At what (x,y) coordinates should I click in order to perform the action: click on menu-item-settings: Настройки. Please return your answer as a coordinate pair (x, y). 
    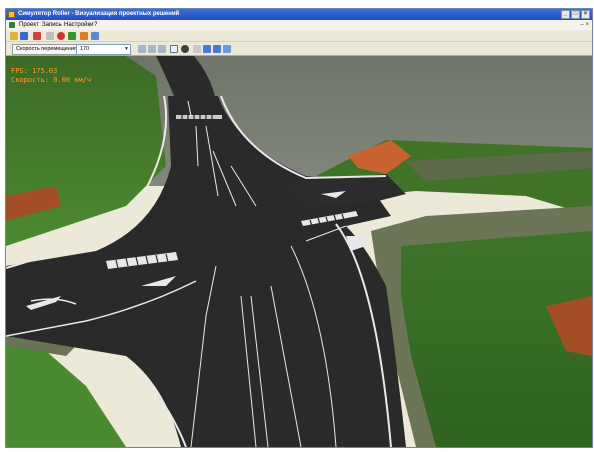
    Looking at the image, I should click on (78, 25).